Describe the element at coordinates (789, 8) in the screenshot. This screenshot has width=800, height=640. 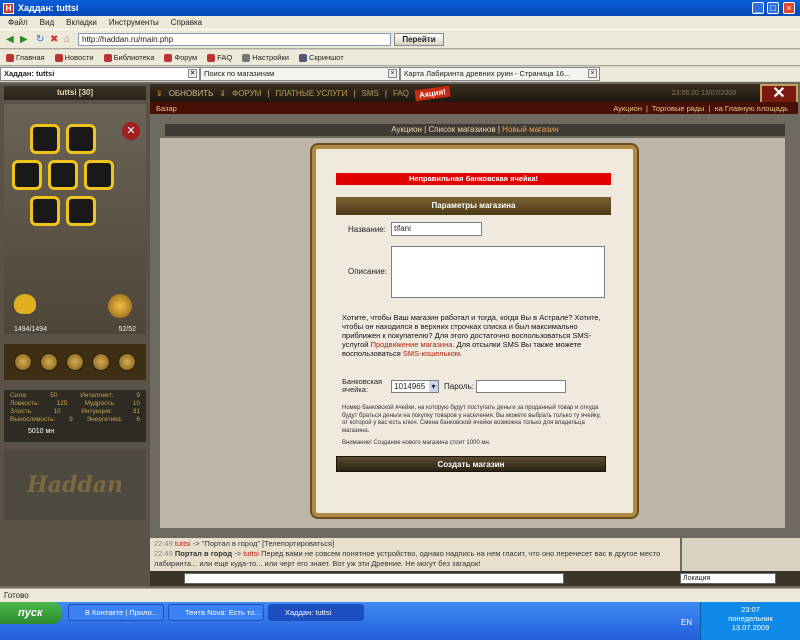
I see `close-button: ×` at that location.